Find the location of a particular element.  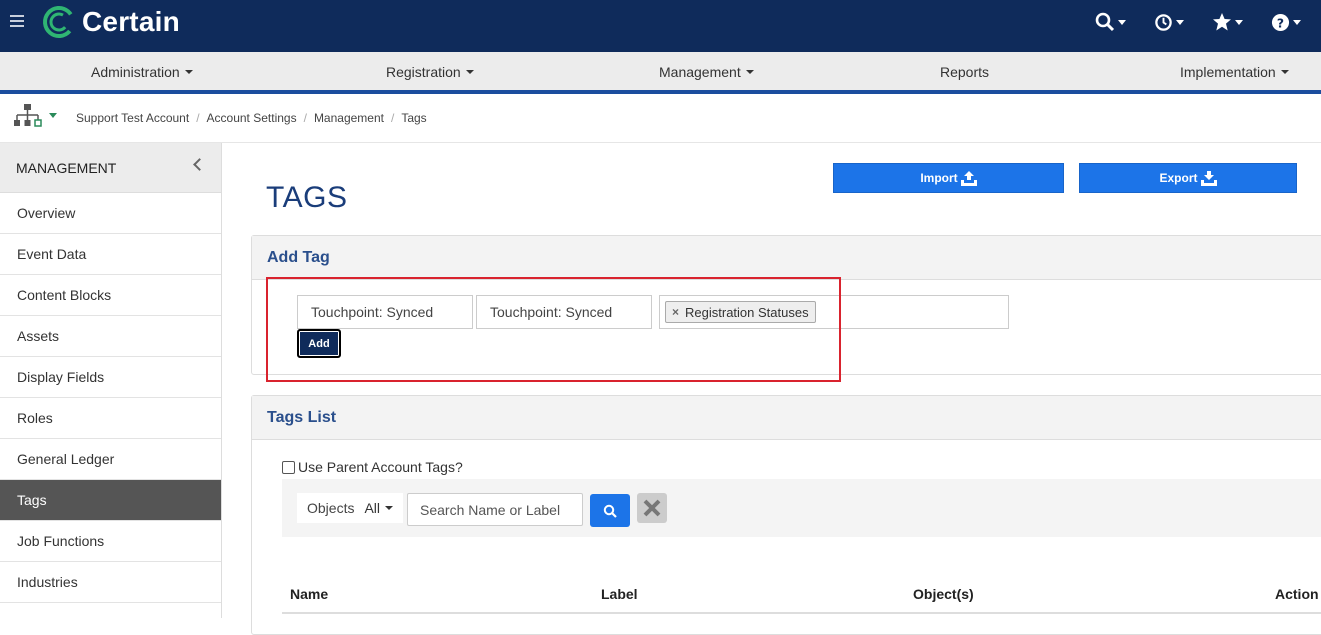

menu-icon is located at coordinates (17, 22).